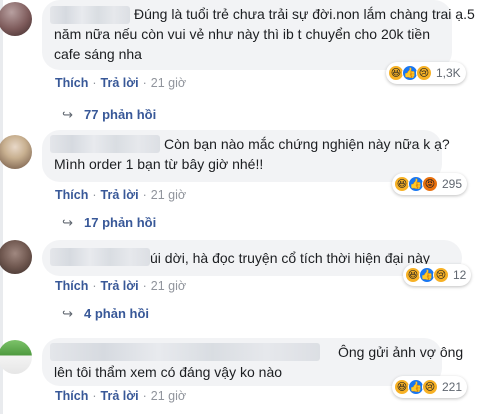  Describe the element at coordinates (120, 222) in the screenshot. I see `replies-label: 17 phản hồi` at that location.